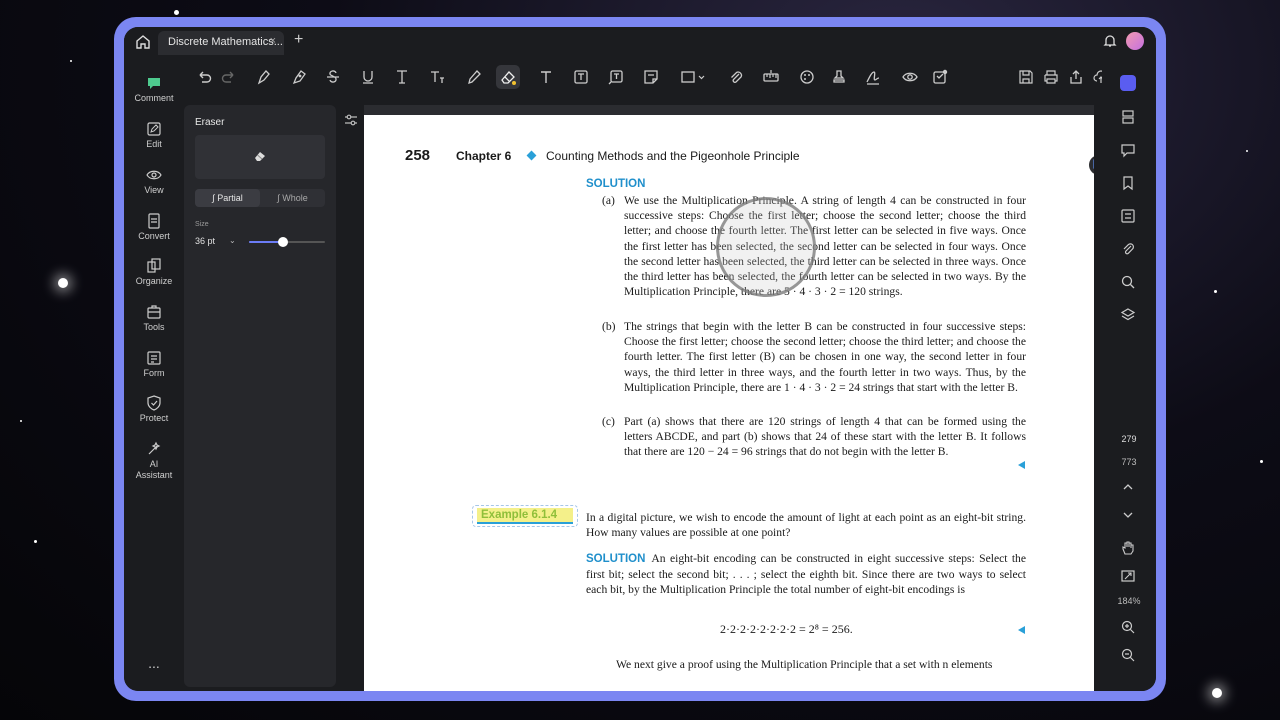 The height and width of the screenshot is (720, 1280). What do you see at coordinates (402, 77) in the screenshot?
I see `text-insert-icon` at bounding box center [402, 77].